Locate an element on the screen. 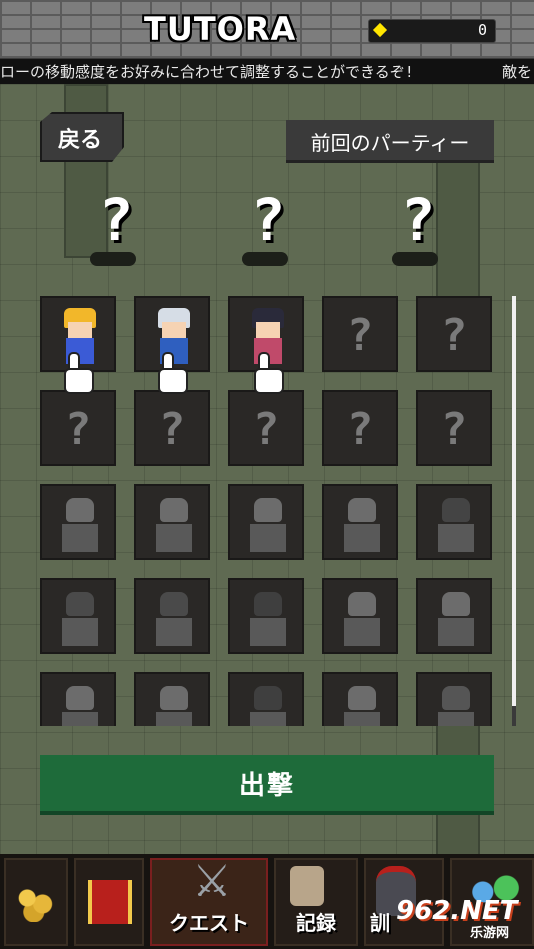 The width and height of the screenshot is (534, 949). tip-ticker: ローの移動感度をお好みに合わせて調整することができるぞ! 敵を is located at coordinates (267, 72).